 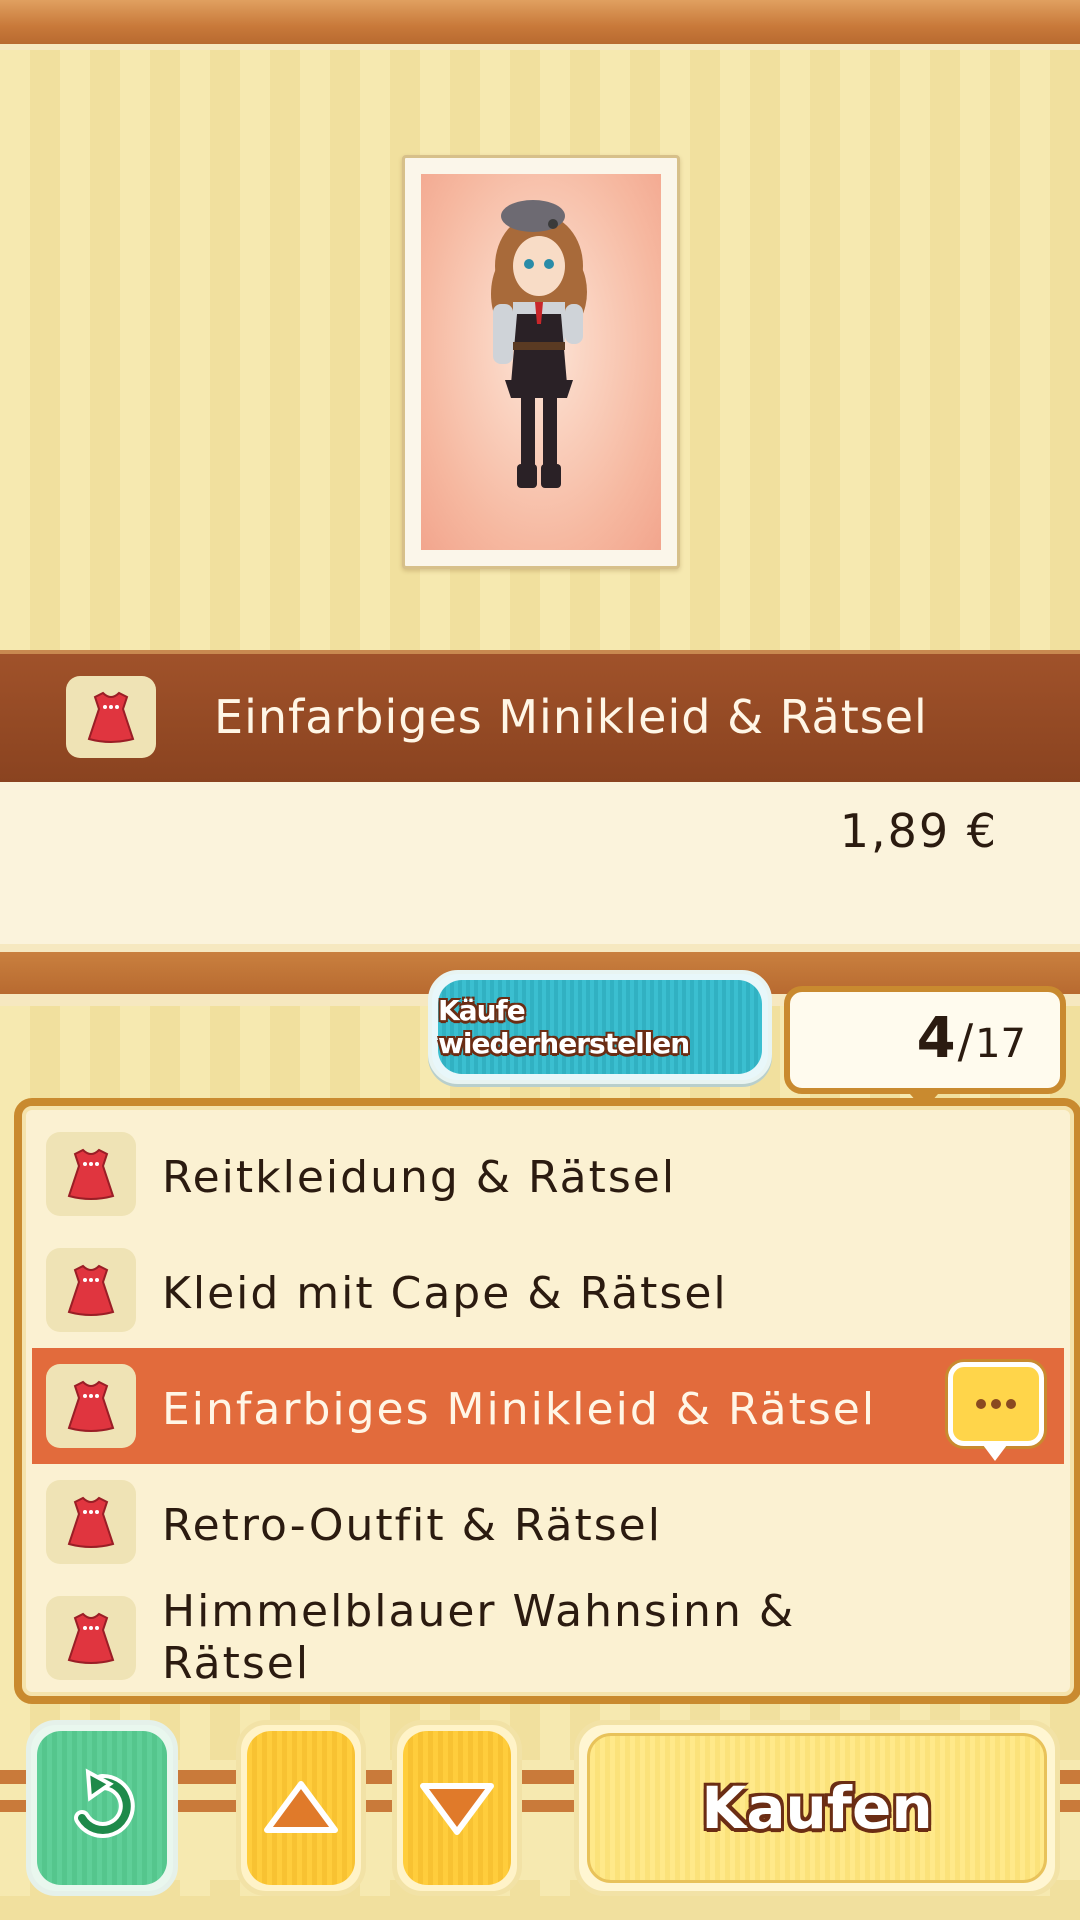 I want to click on back-button-face, so click(x=102, y=1808).